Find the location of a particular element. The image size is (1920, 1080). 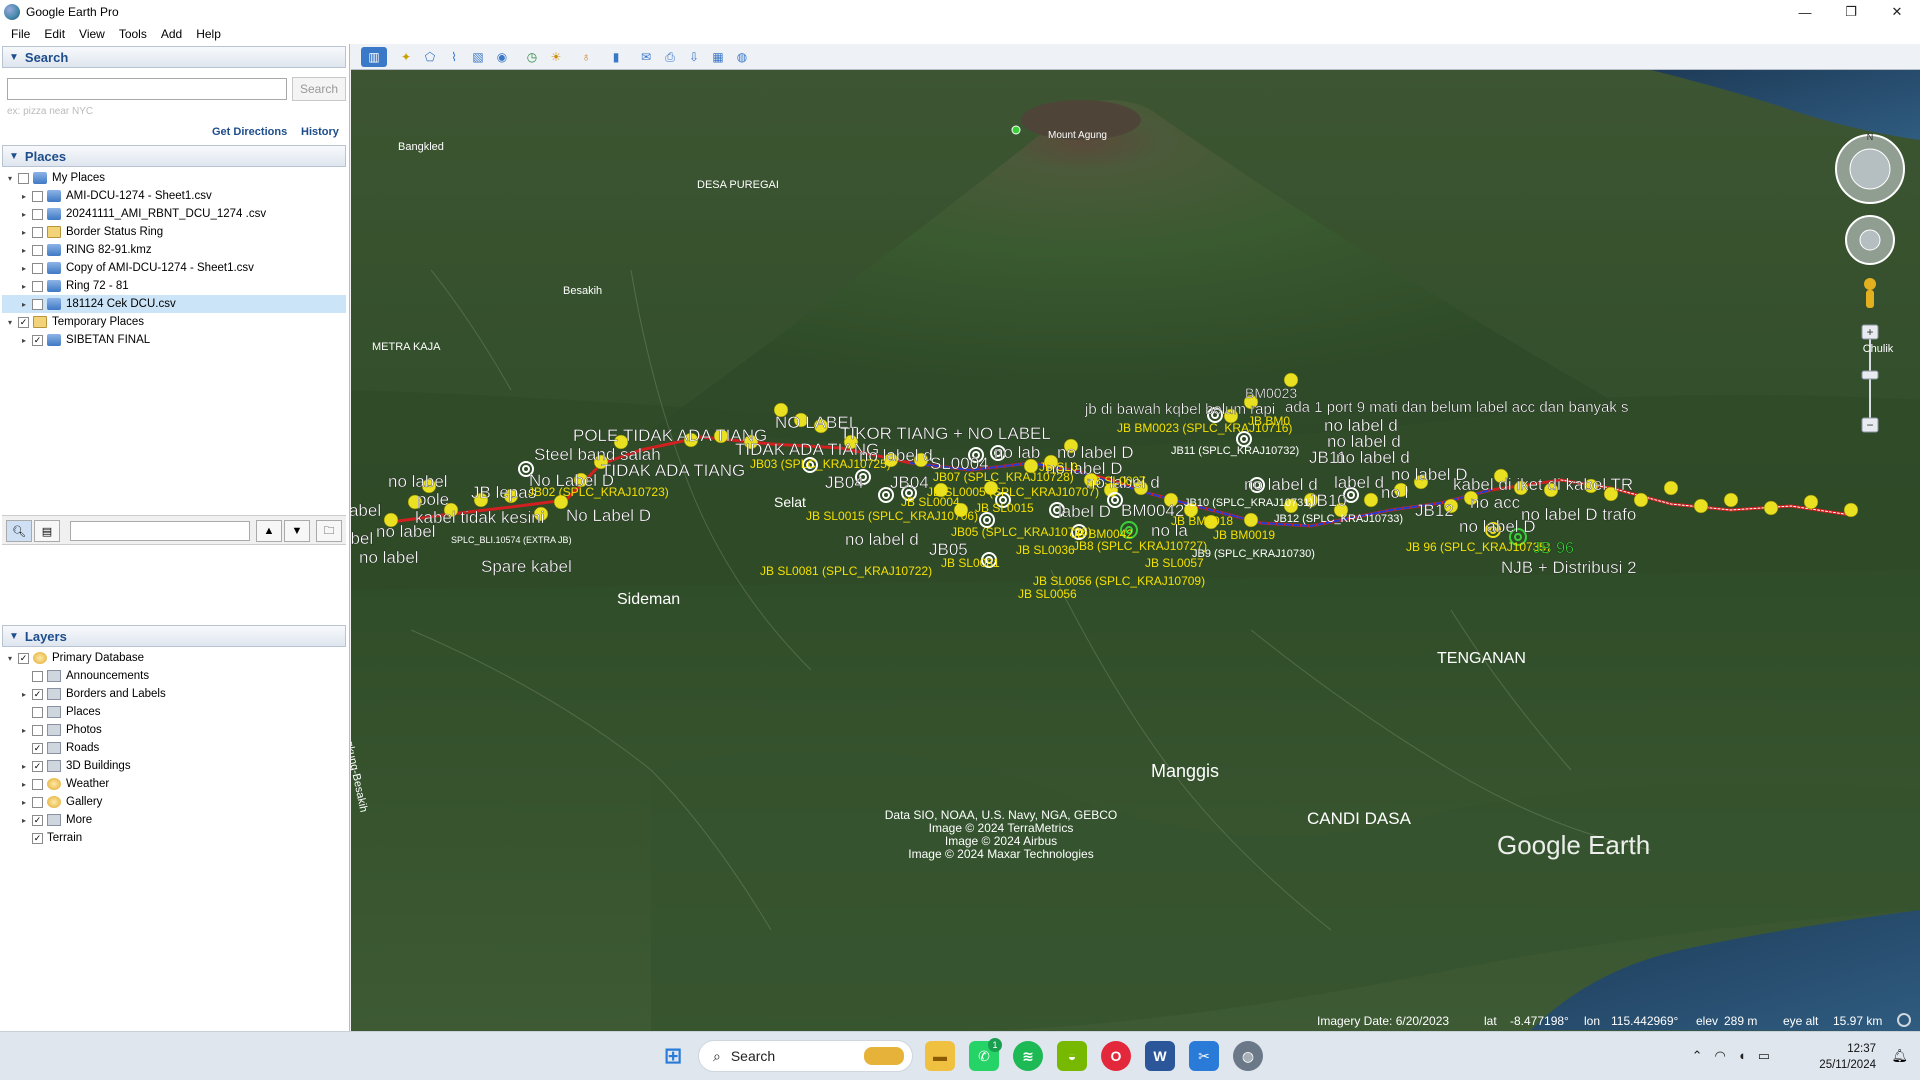

layers-item: ▸ ✓ More is located at coordinates (174, 820).